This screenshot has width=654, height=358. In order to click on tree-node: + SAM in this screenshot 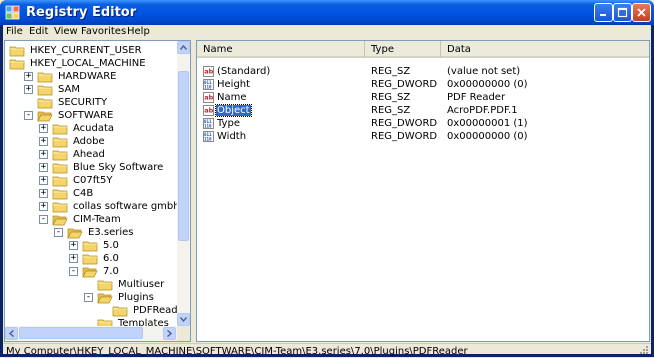, I will do `click(52, 89)`.